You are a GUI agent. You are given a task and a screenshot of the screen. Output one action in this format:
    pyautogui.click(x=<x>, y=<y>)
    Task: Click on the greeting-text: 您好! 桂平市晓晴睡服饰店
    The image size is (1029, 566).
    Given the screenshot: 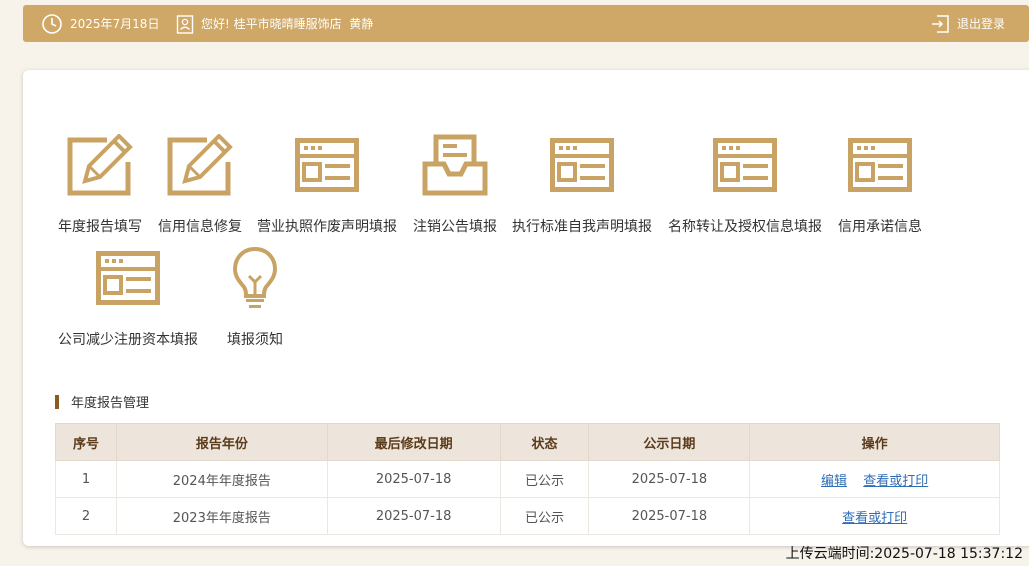 What is the action you would take?
    pyautogui.click(x=271, y=24)
    